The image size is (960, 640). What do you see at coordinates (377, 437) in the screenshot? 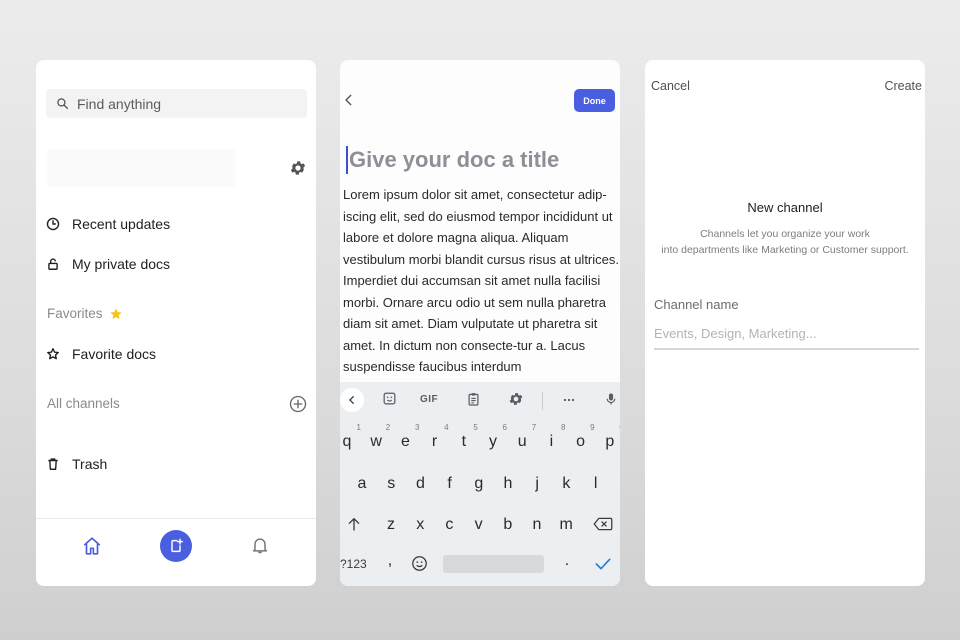
I see `key-w: w2` at bounding box center [377, 437].